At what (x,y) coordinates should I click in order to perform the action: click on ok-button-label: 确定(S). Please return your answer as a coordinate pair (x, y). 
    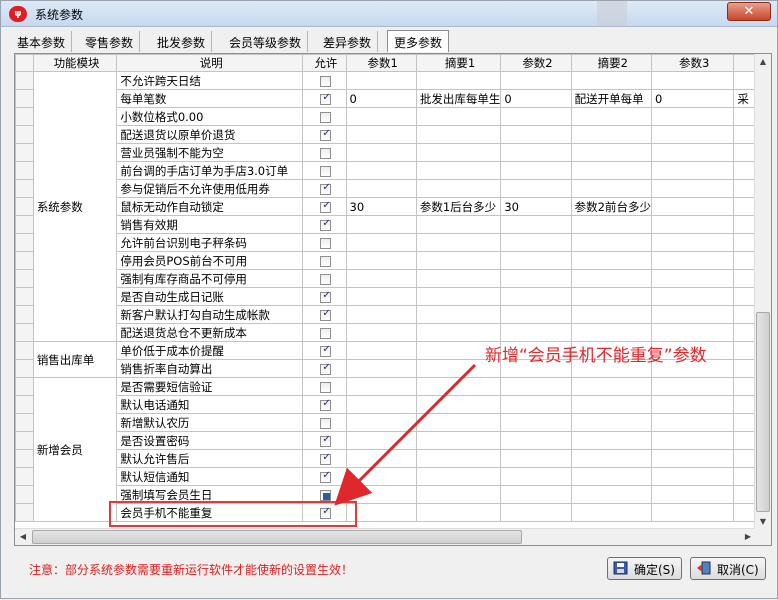
    Looking at the image, I should click on (654, 570).